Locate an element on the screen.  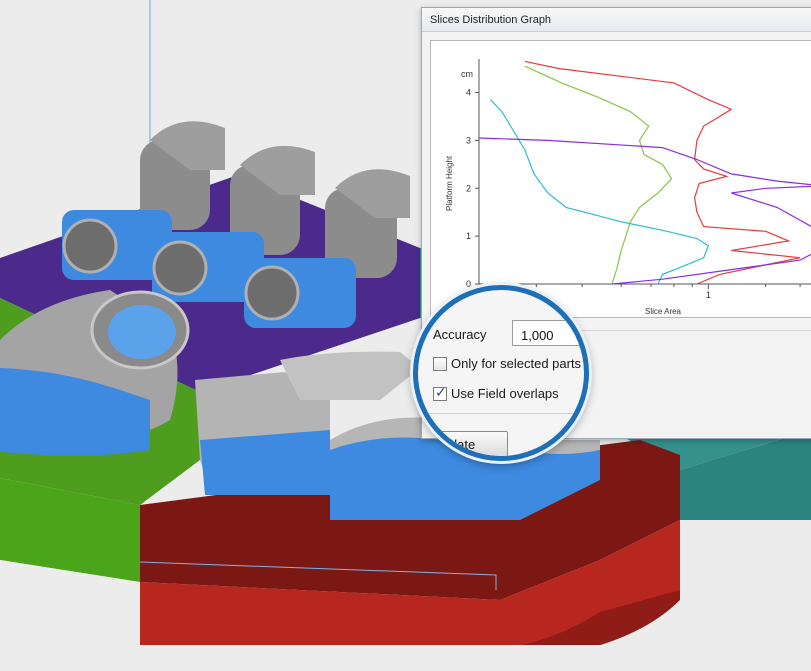
y-tick-label: 2 is located at coordinates (468, 188).